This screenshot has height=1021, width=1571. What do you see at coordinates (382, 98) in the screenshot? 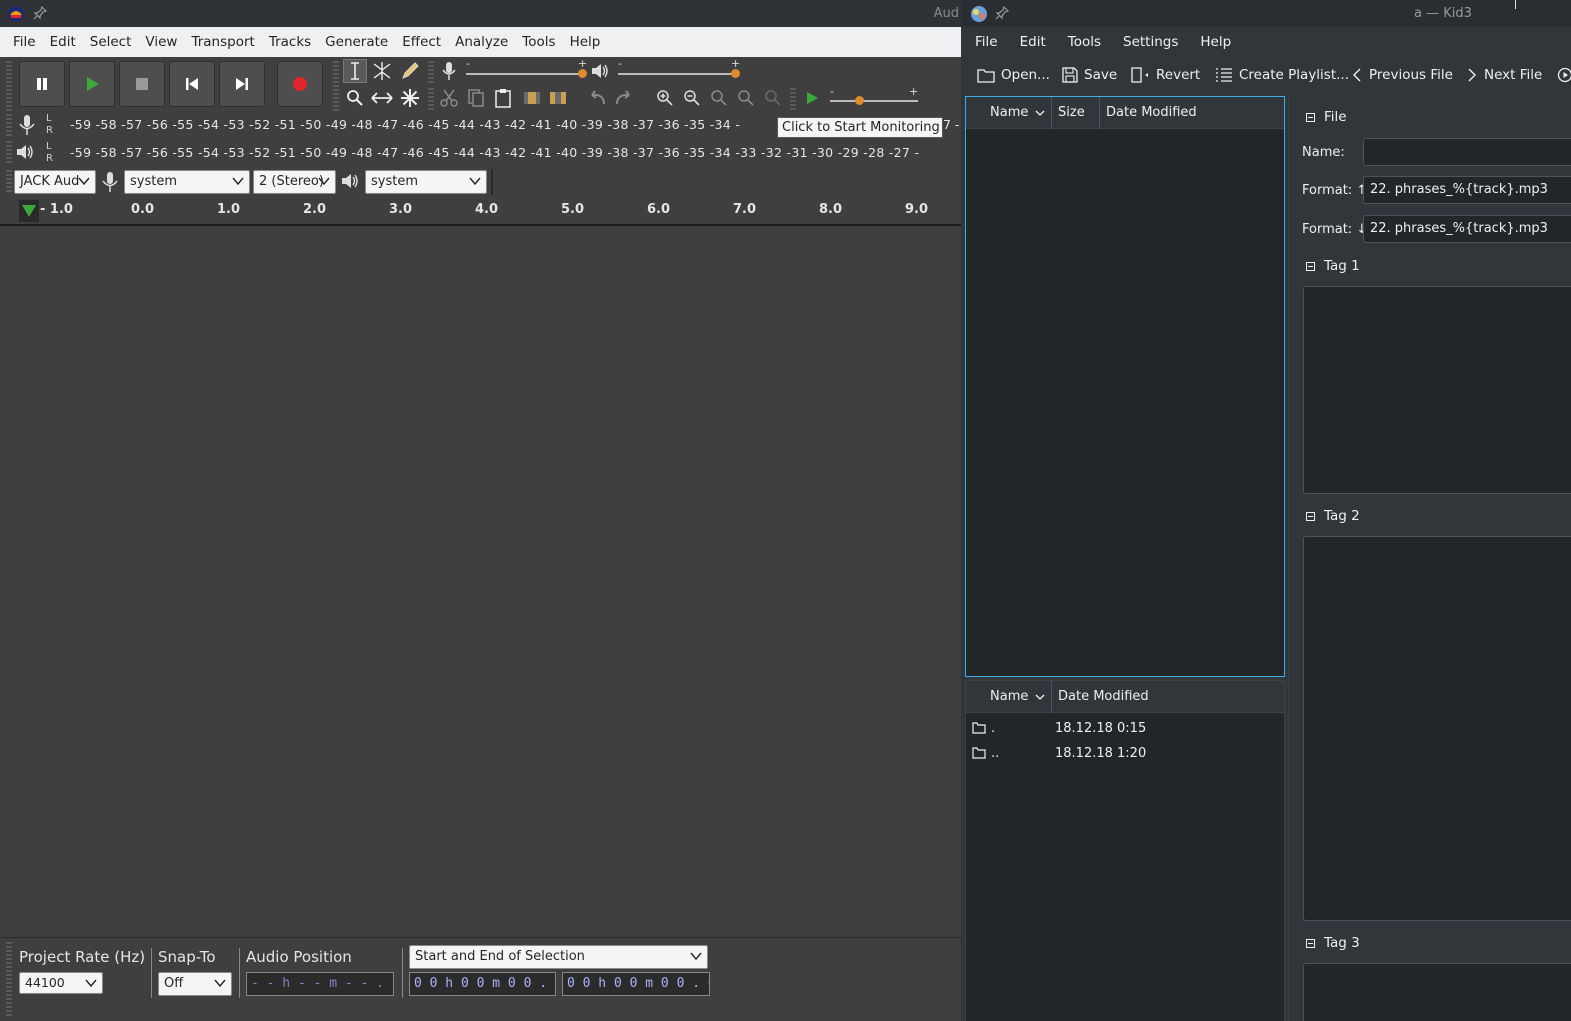
I see `time-shift-tool` at bounding box center [382, 98].